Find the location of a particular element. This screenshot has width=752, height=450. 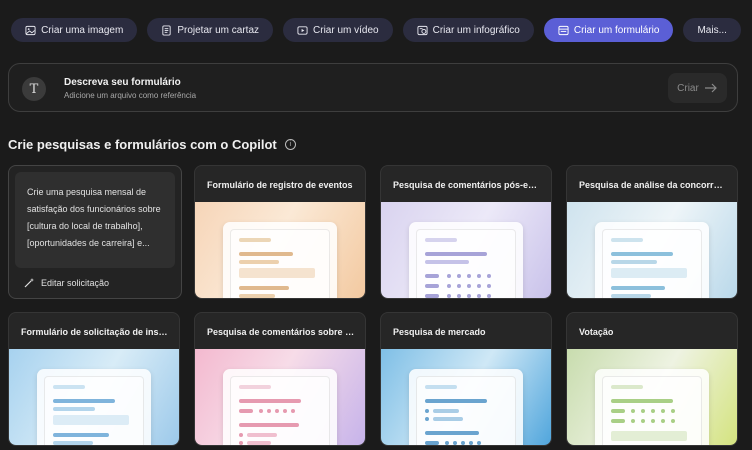

template-card: Pesquisa de mercado is located at coordinates (466, 379).